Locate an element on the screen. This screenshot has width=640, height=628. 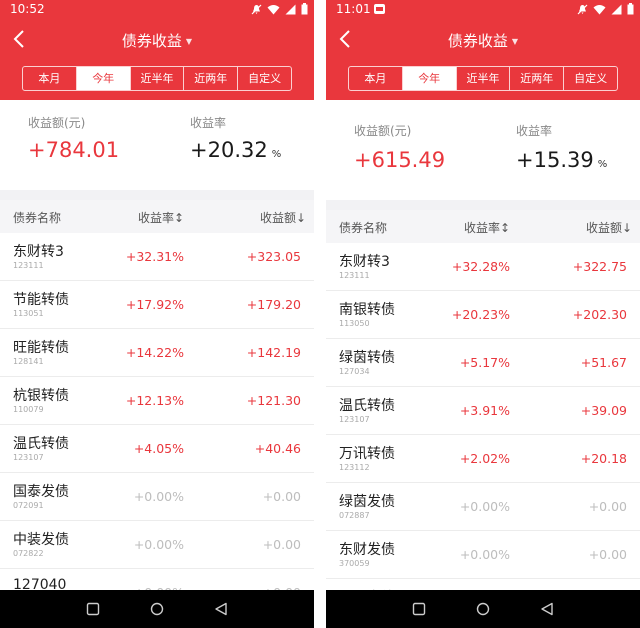
bond-row: 万讯转债 123112 +2.02% +20.18 is located at coordinates (483, 459).